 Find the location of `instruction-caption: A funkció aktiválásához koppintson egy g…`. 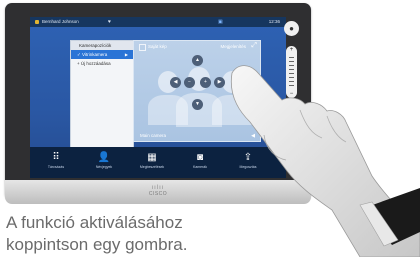

instruction-caption: A funkció aktiválásához koppintson egy g… is located at coordinates (96, 234).